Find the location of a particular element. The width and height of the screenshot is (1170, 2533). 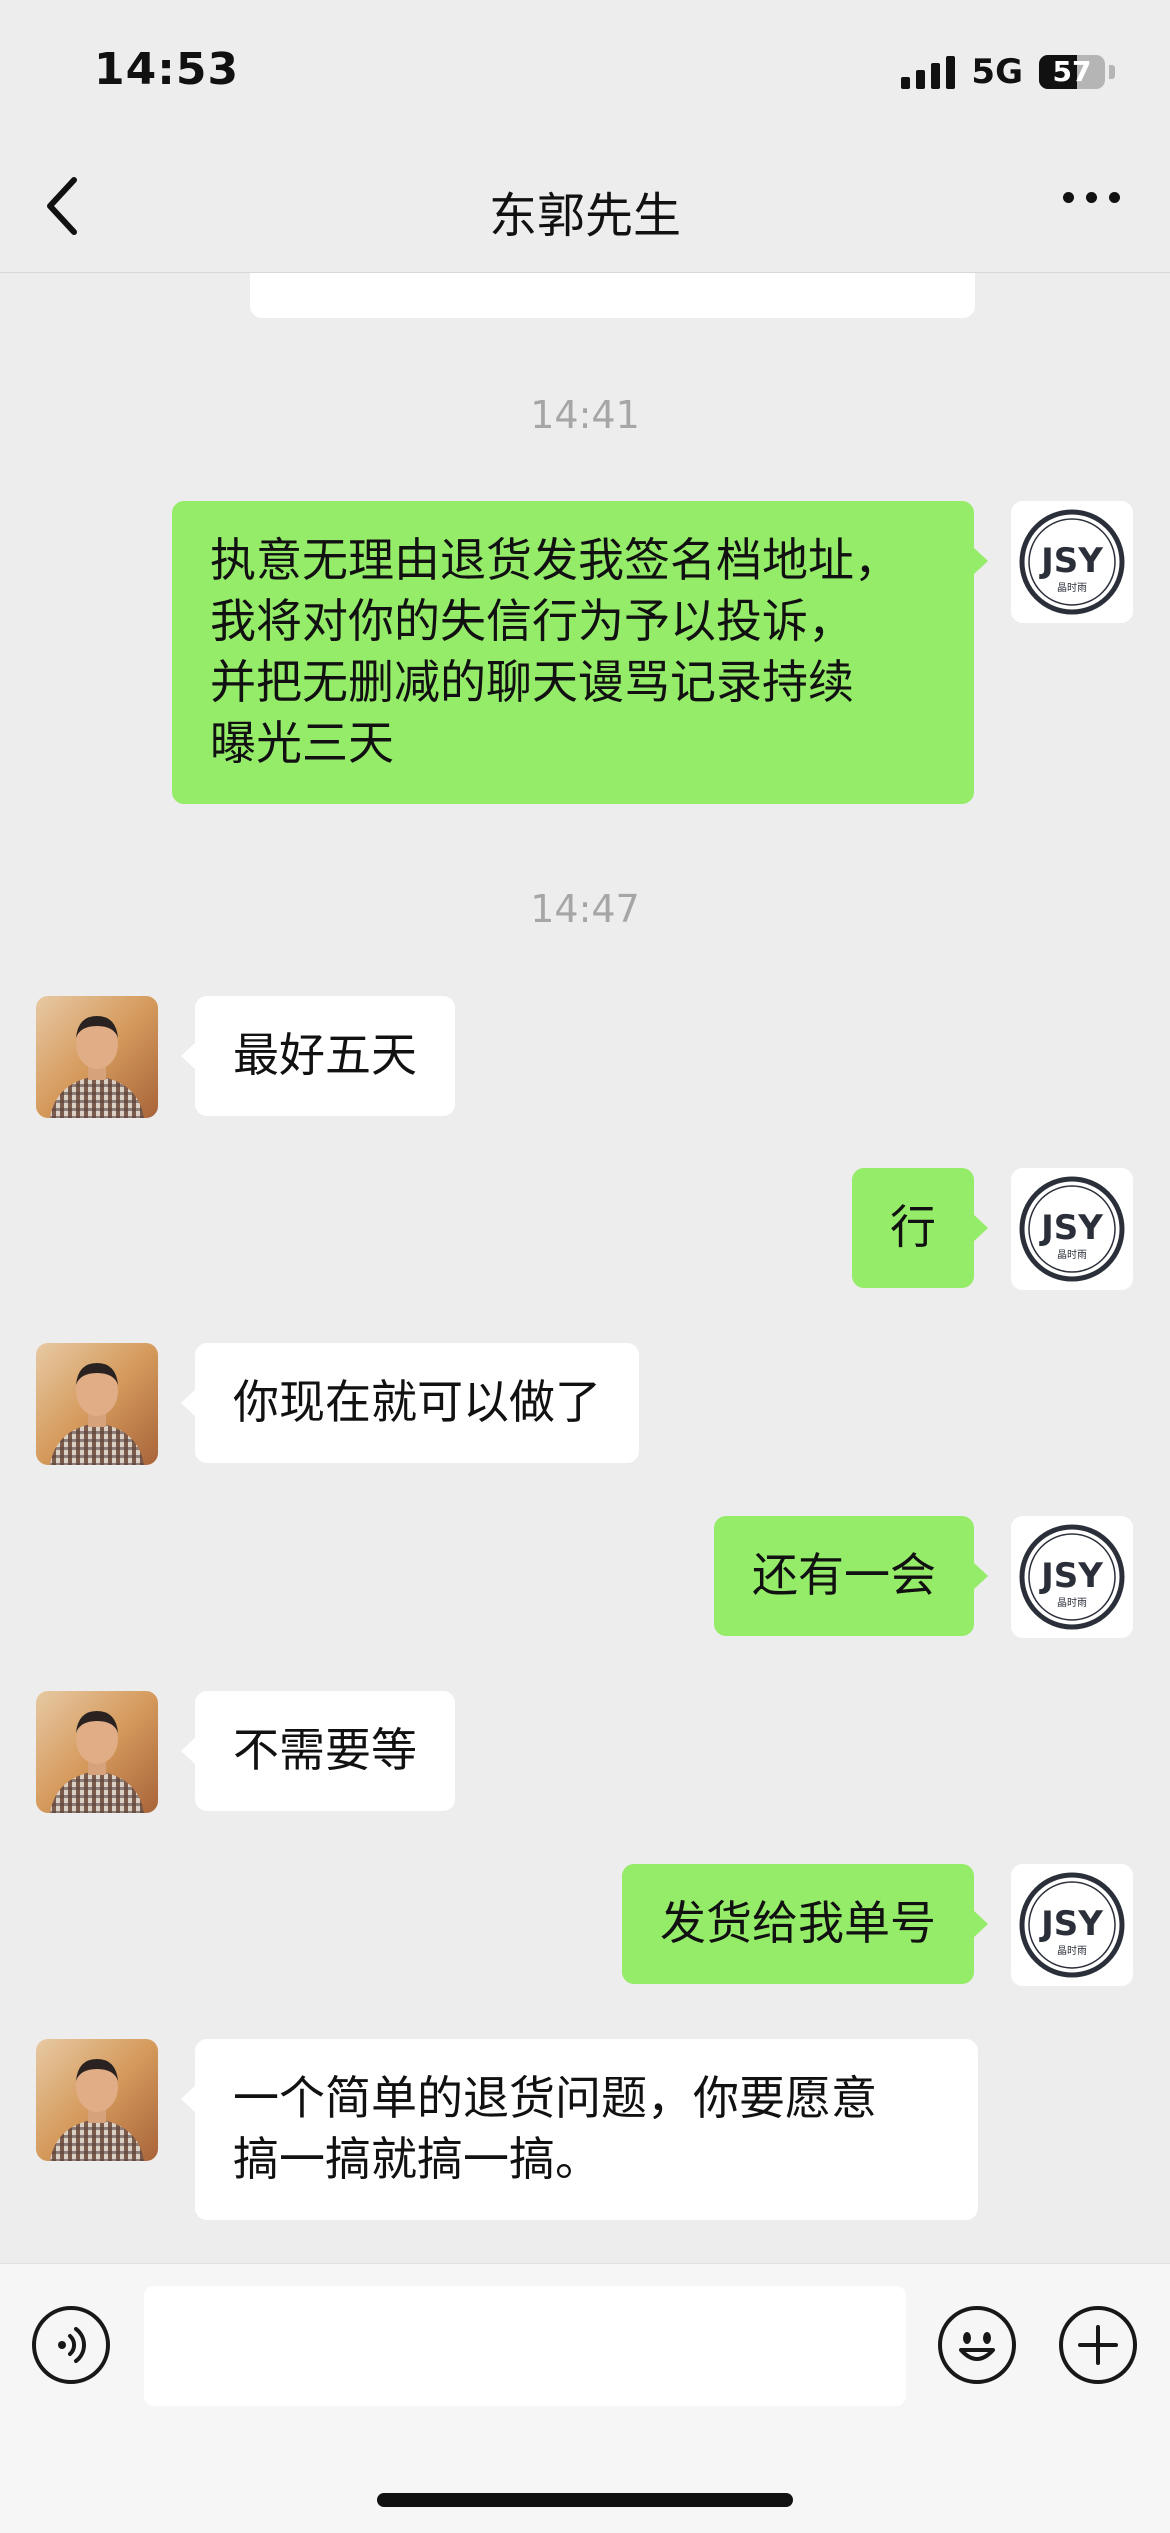

emoji-icon is located at coordinates (977, 2346).